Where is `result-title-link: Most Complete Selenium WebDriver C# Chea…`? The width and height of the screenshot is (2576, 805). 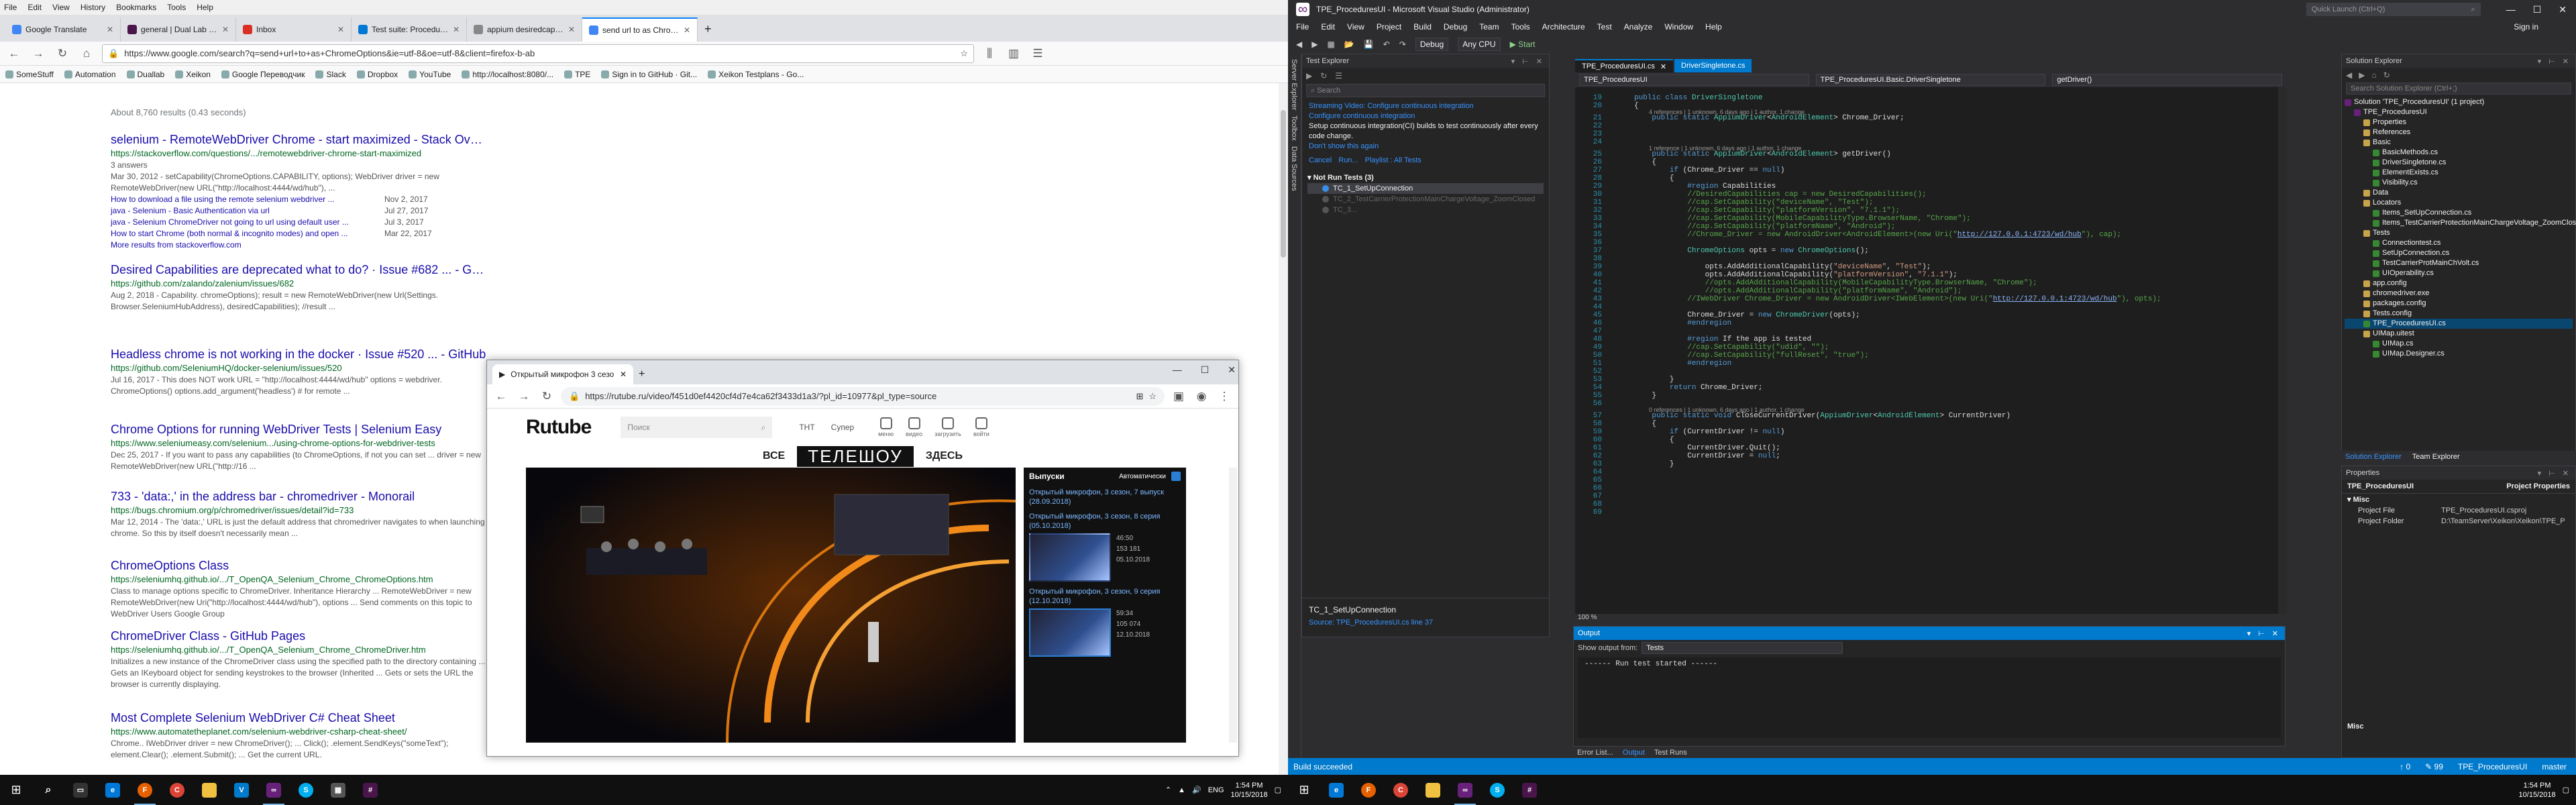
result-title-link: Most Complete Selenium WebDriver C# Chea… is located at coordinates (298, 718).